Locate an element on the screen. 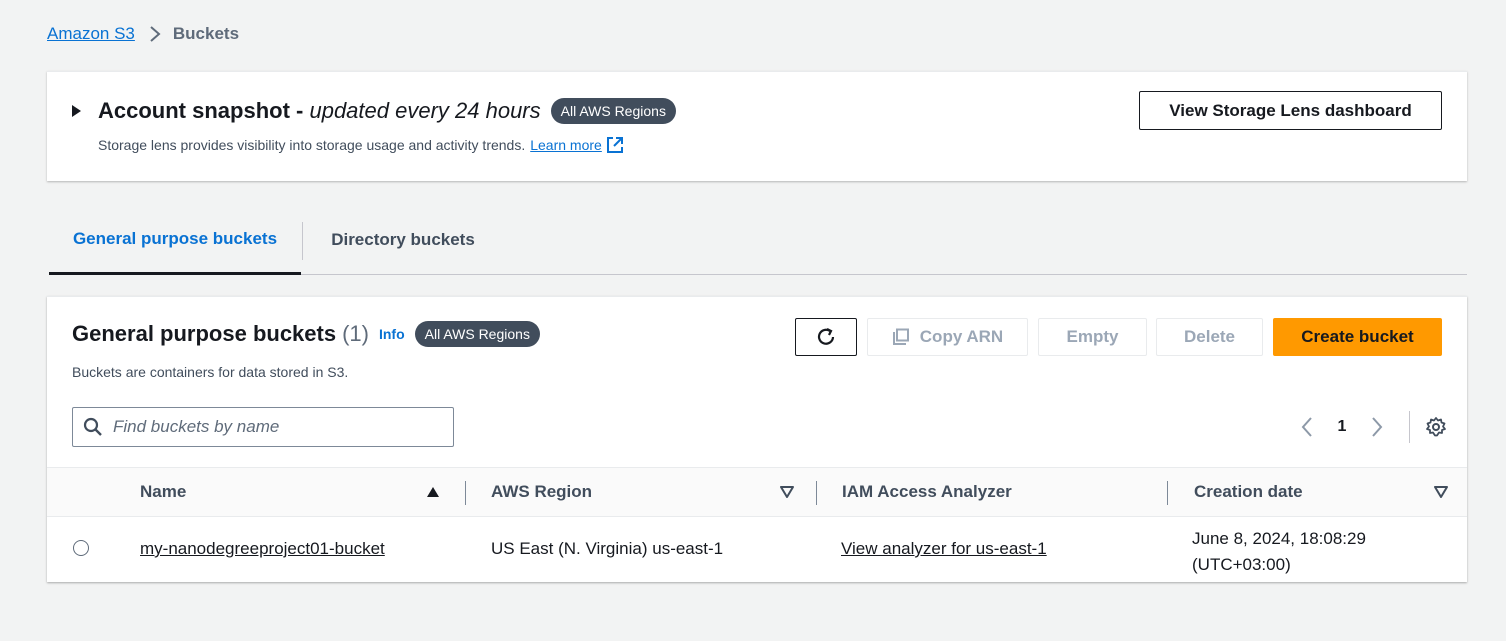 This screenshot has height=641, width=1506. copy-arn-button: Copy ARN is located at coordinates (947, 337).